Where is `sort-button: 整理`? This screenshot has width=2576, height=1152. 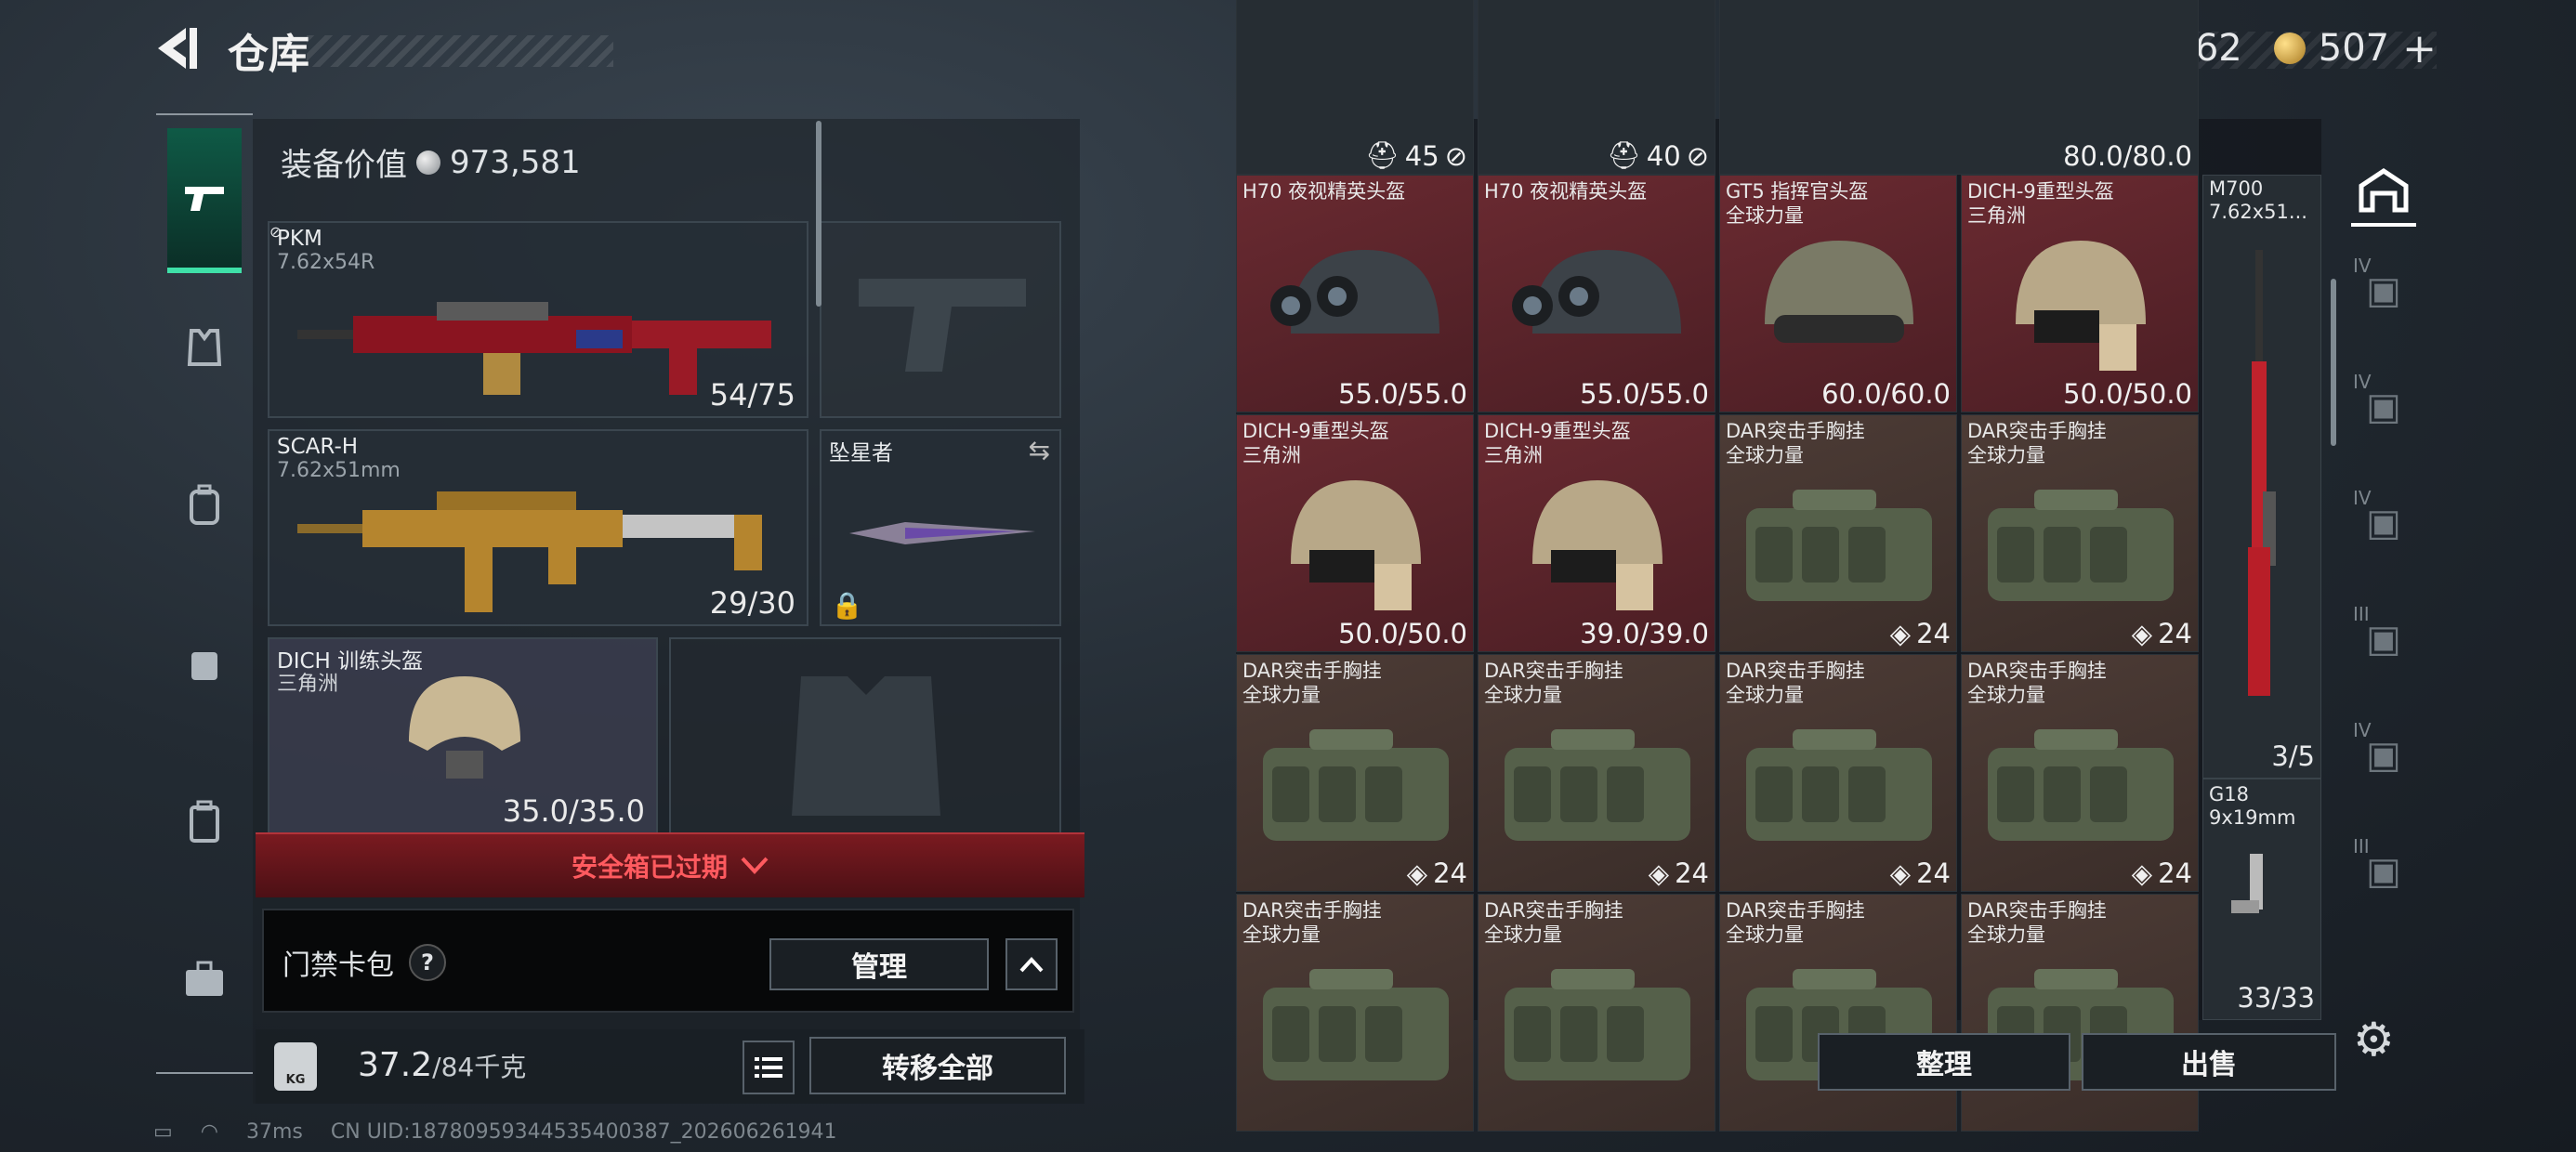
sort-button: 整理 is located at coordinates (1944, 1062).